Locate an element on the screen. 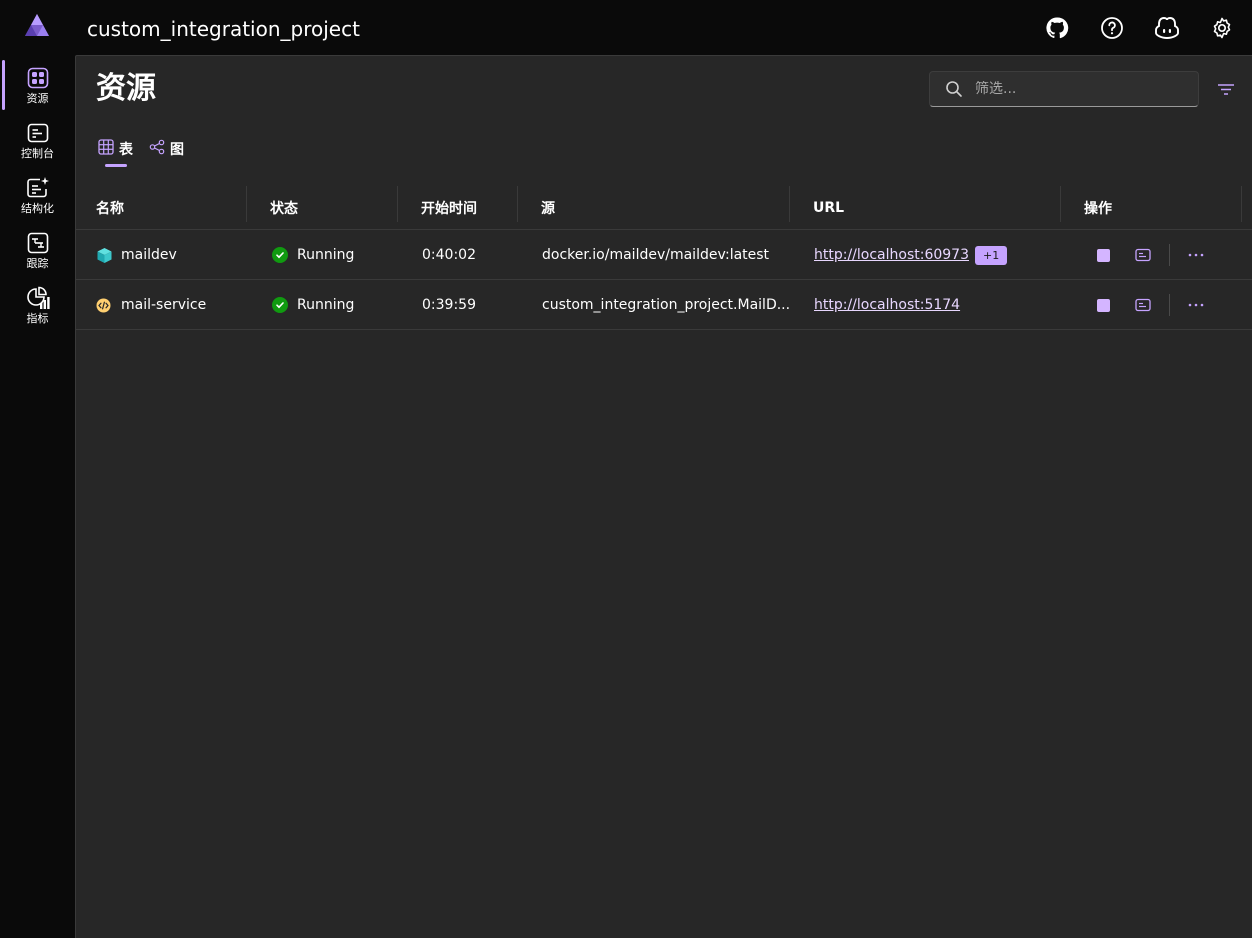 This screenshot has height=938, width=1252. nav-item-console: 控制台 is located at coordinates (37, 140).